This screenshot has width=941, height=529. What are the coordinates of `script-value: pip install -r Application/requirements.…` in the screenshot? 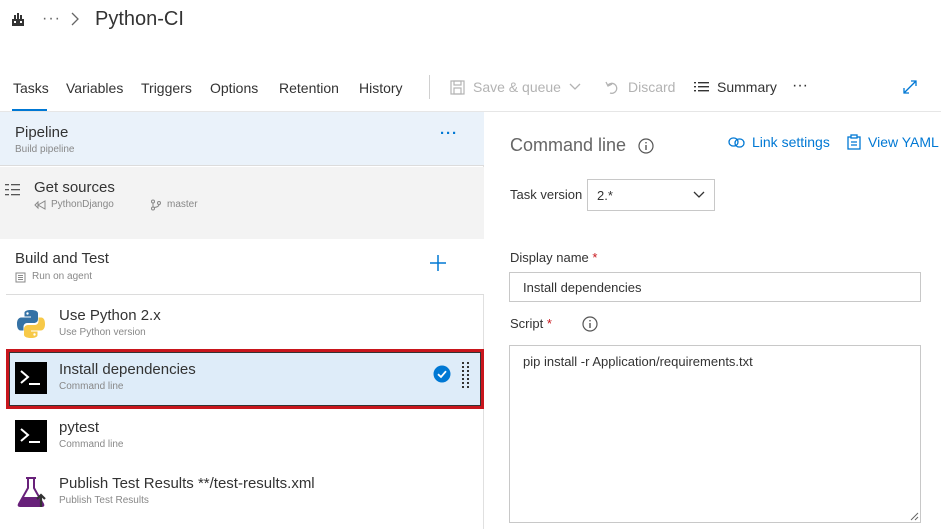 It's located at (638, 361).